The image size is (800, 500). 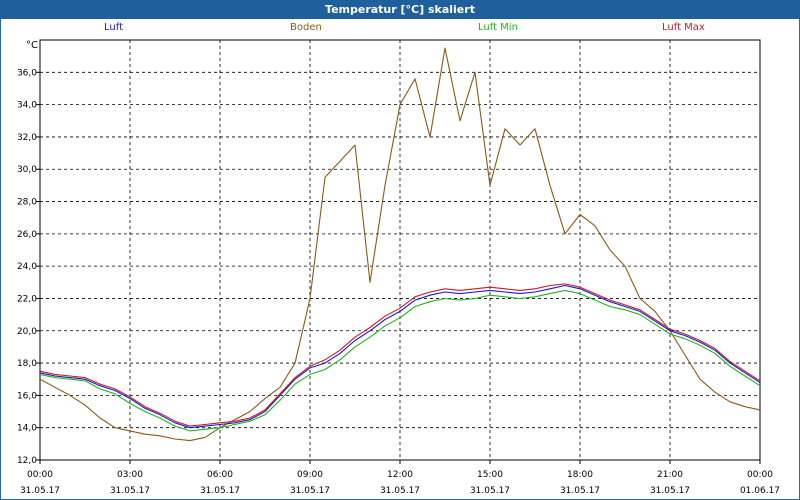 What do you see at coordinates (670, 475) in the screenshot?
I see `x-tick-time-label: 21:00` at bounding box center [670, 475].